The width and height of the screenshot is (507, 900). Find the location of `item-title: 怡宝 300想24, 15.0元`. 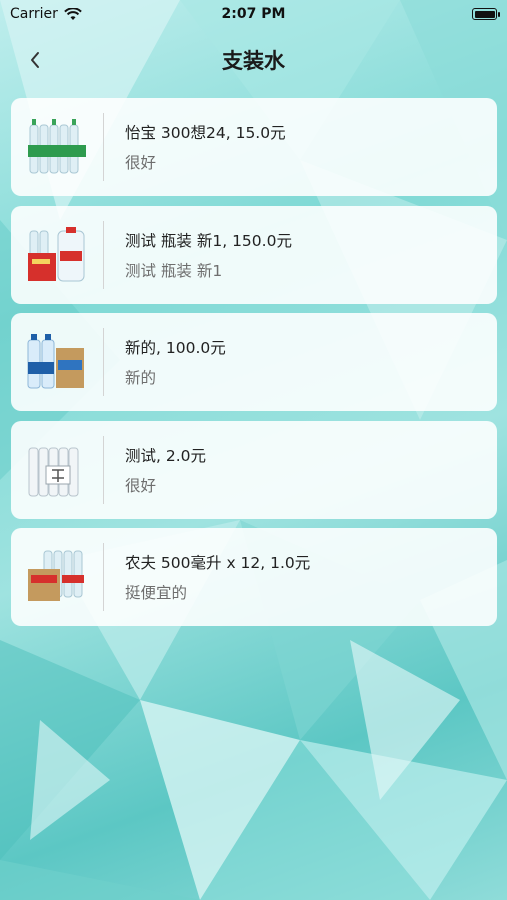

item-title: 怡宝 300想24, 15.0元 is located at coordinates (205, 133).